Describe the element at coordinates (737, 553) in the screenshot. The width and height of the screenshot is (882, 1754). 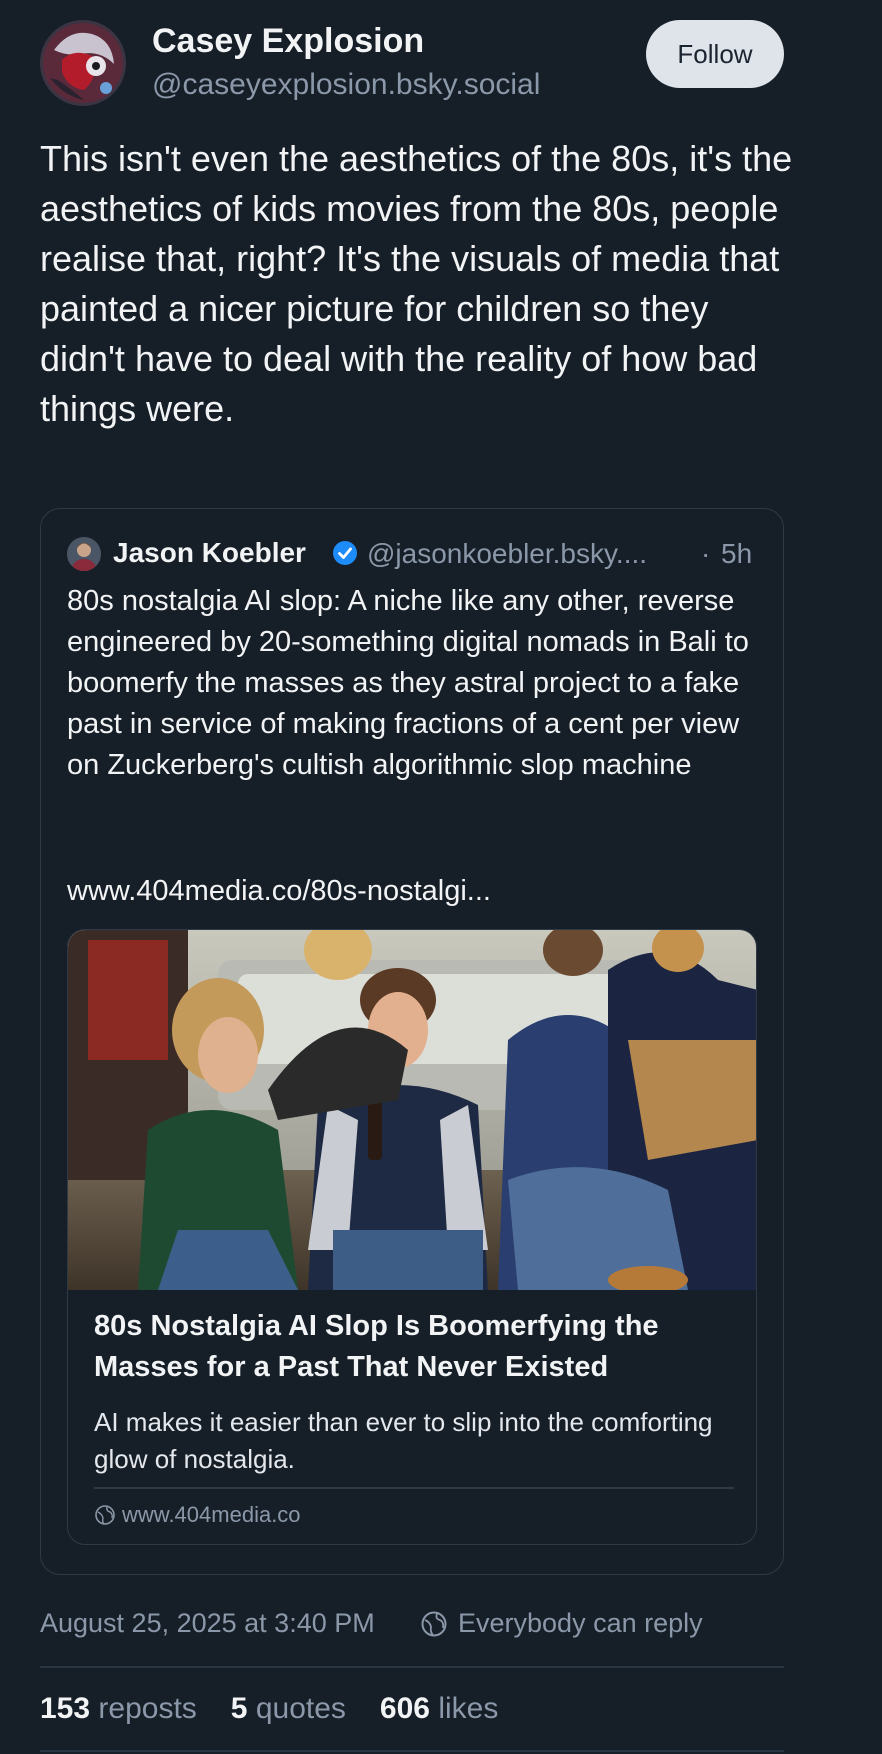
I see `quoted-post-time: 5h` at that location.